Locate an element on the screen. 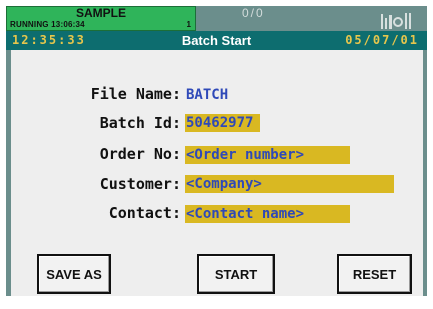 Image resolution: width=433 pixels, height=309 pixels. status-title: SAMPLE is located at coordinates (100, 13).